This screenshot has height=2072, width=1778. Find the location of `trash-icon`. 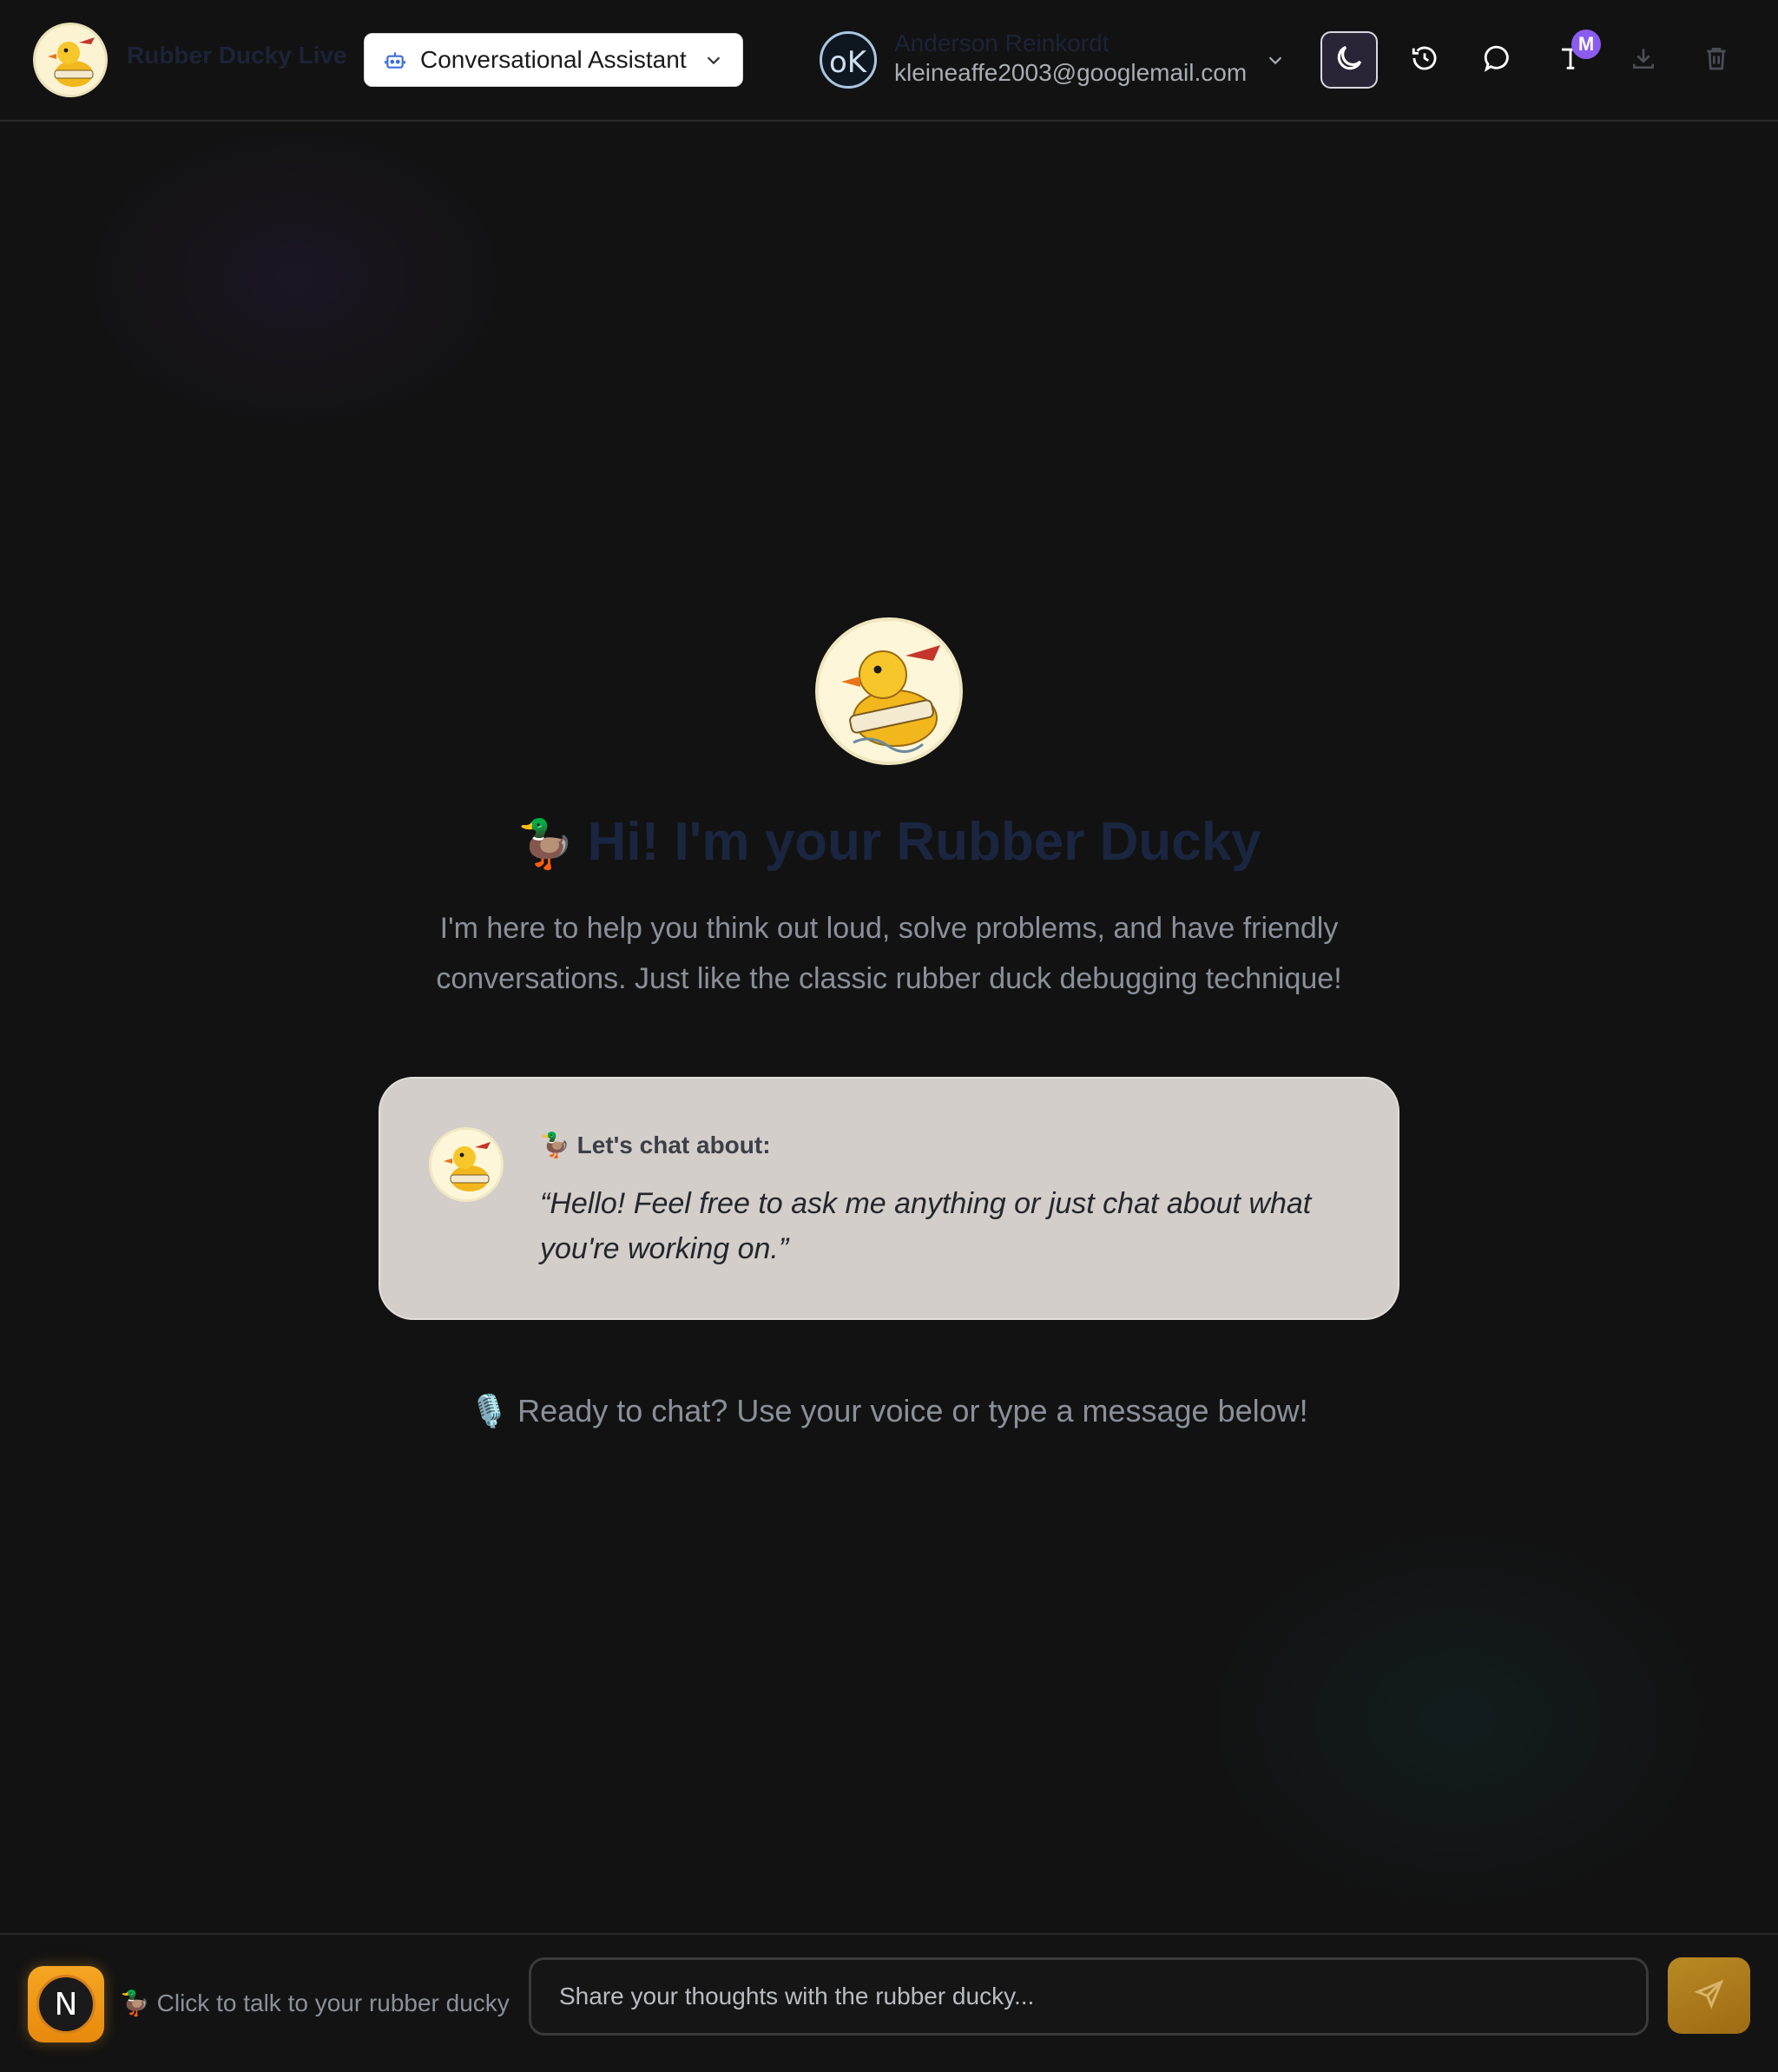

trash-icon is located at coordinates (1716, 60).